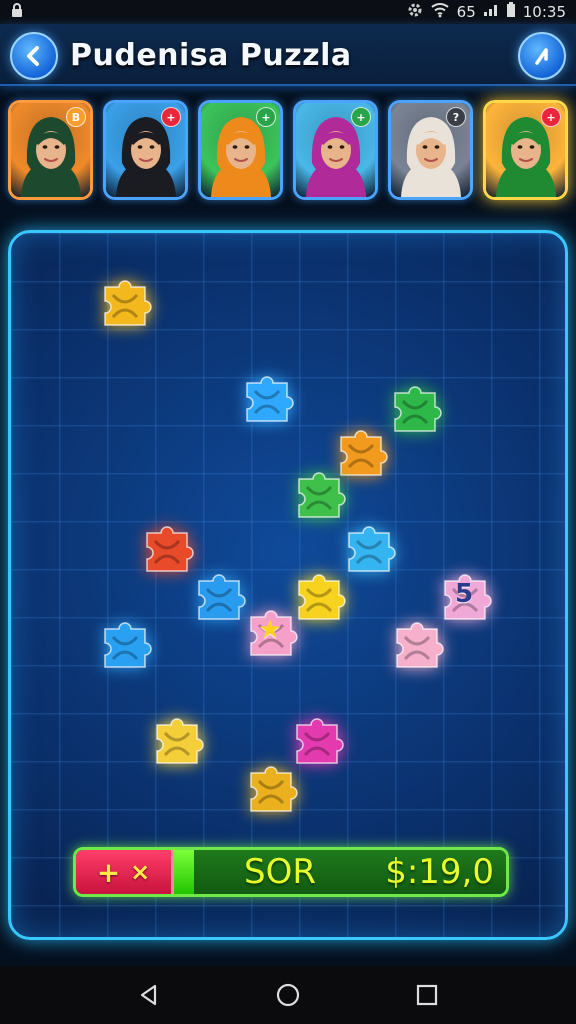 Image resolution: width=576 pixels, height=1024 pixels. I want to click on signal-text: 65, so click(466, 12).